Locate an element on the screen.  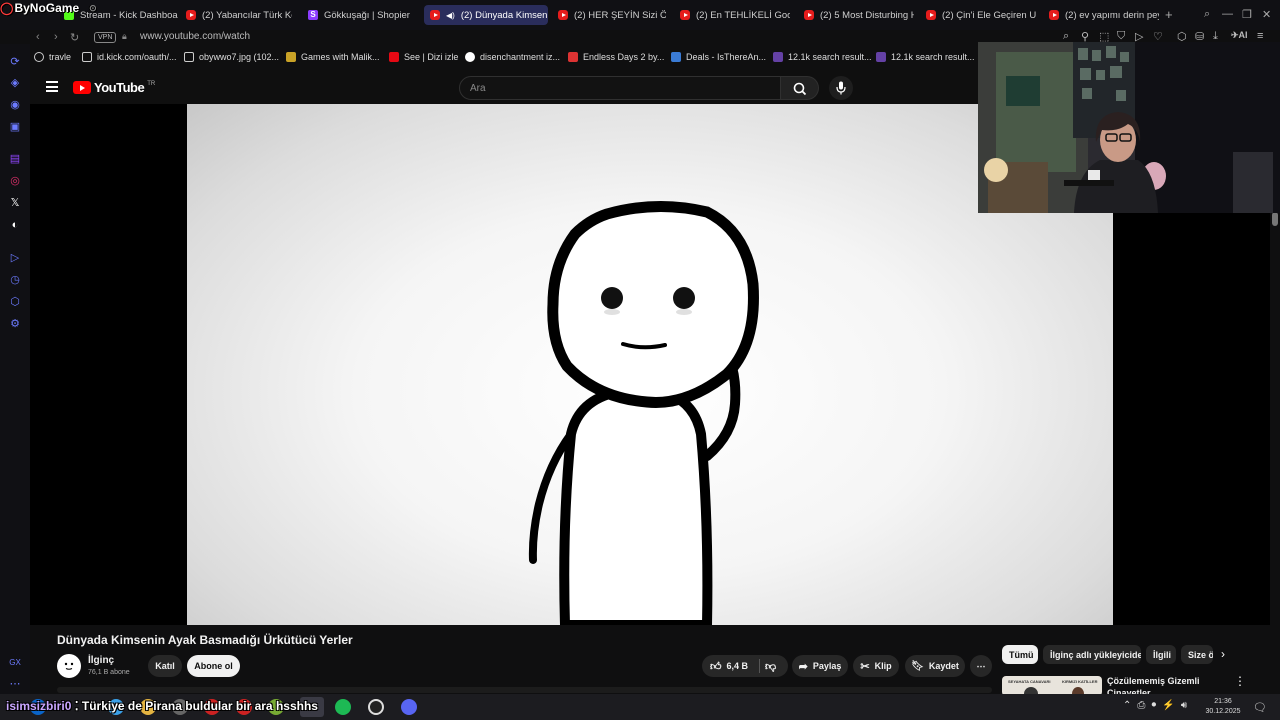
recommendation-menu-icon: ⋮ is located at coordinates (1240, 681).